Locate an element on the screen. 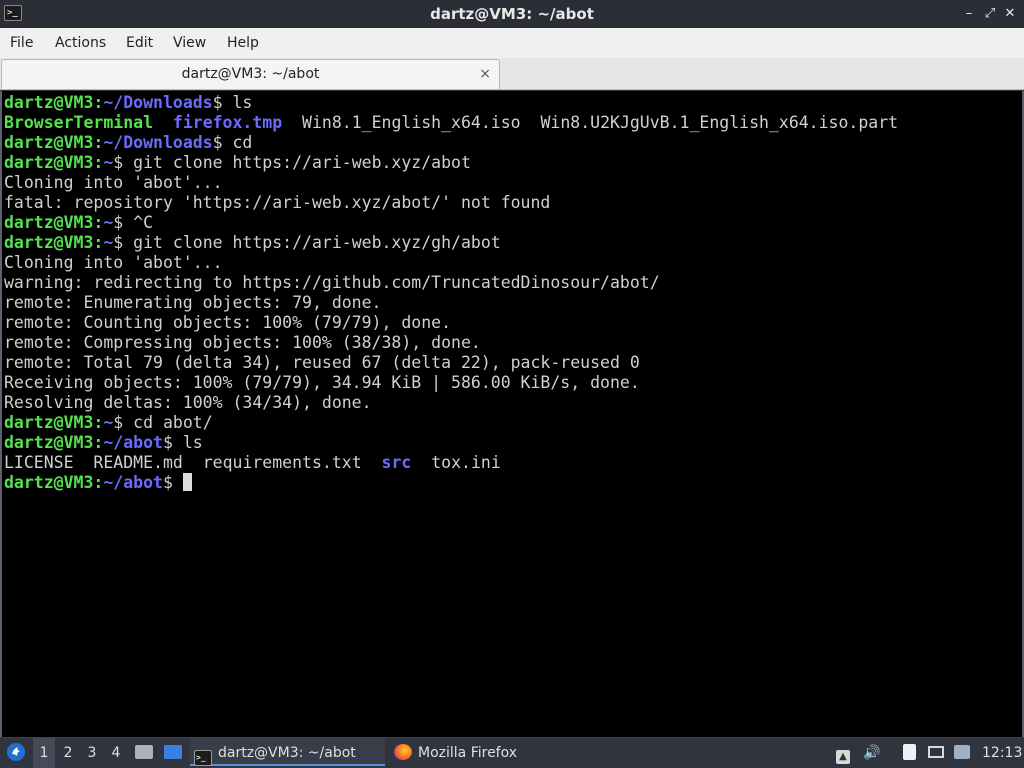 This screenshot has width=1024, height=768. ls-entry: src is located at coordinates (396, 462).